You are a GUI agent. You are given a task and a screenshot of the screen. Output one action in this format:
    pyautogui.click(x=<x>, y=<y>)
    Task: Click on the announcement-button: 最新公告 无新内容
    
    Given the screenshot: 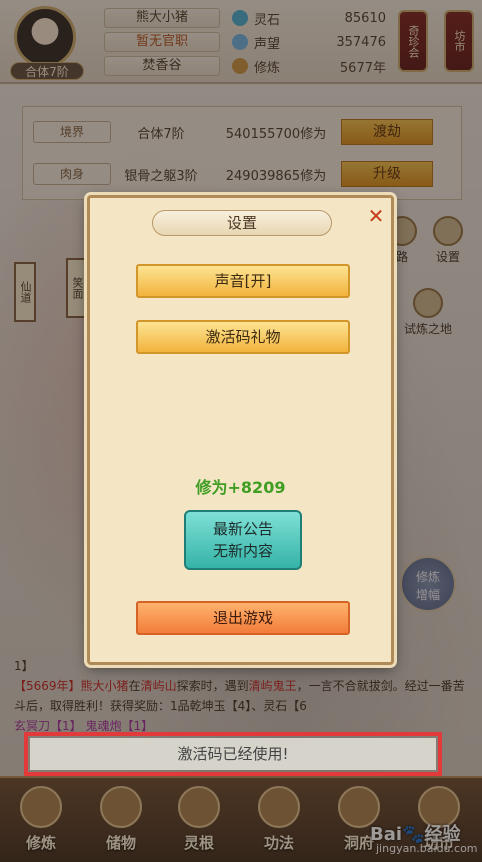 What is the action you would take?
    pyautogui.click(x=243, y=540)
    